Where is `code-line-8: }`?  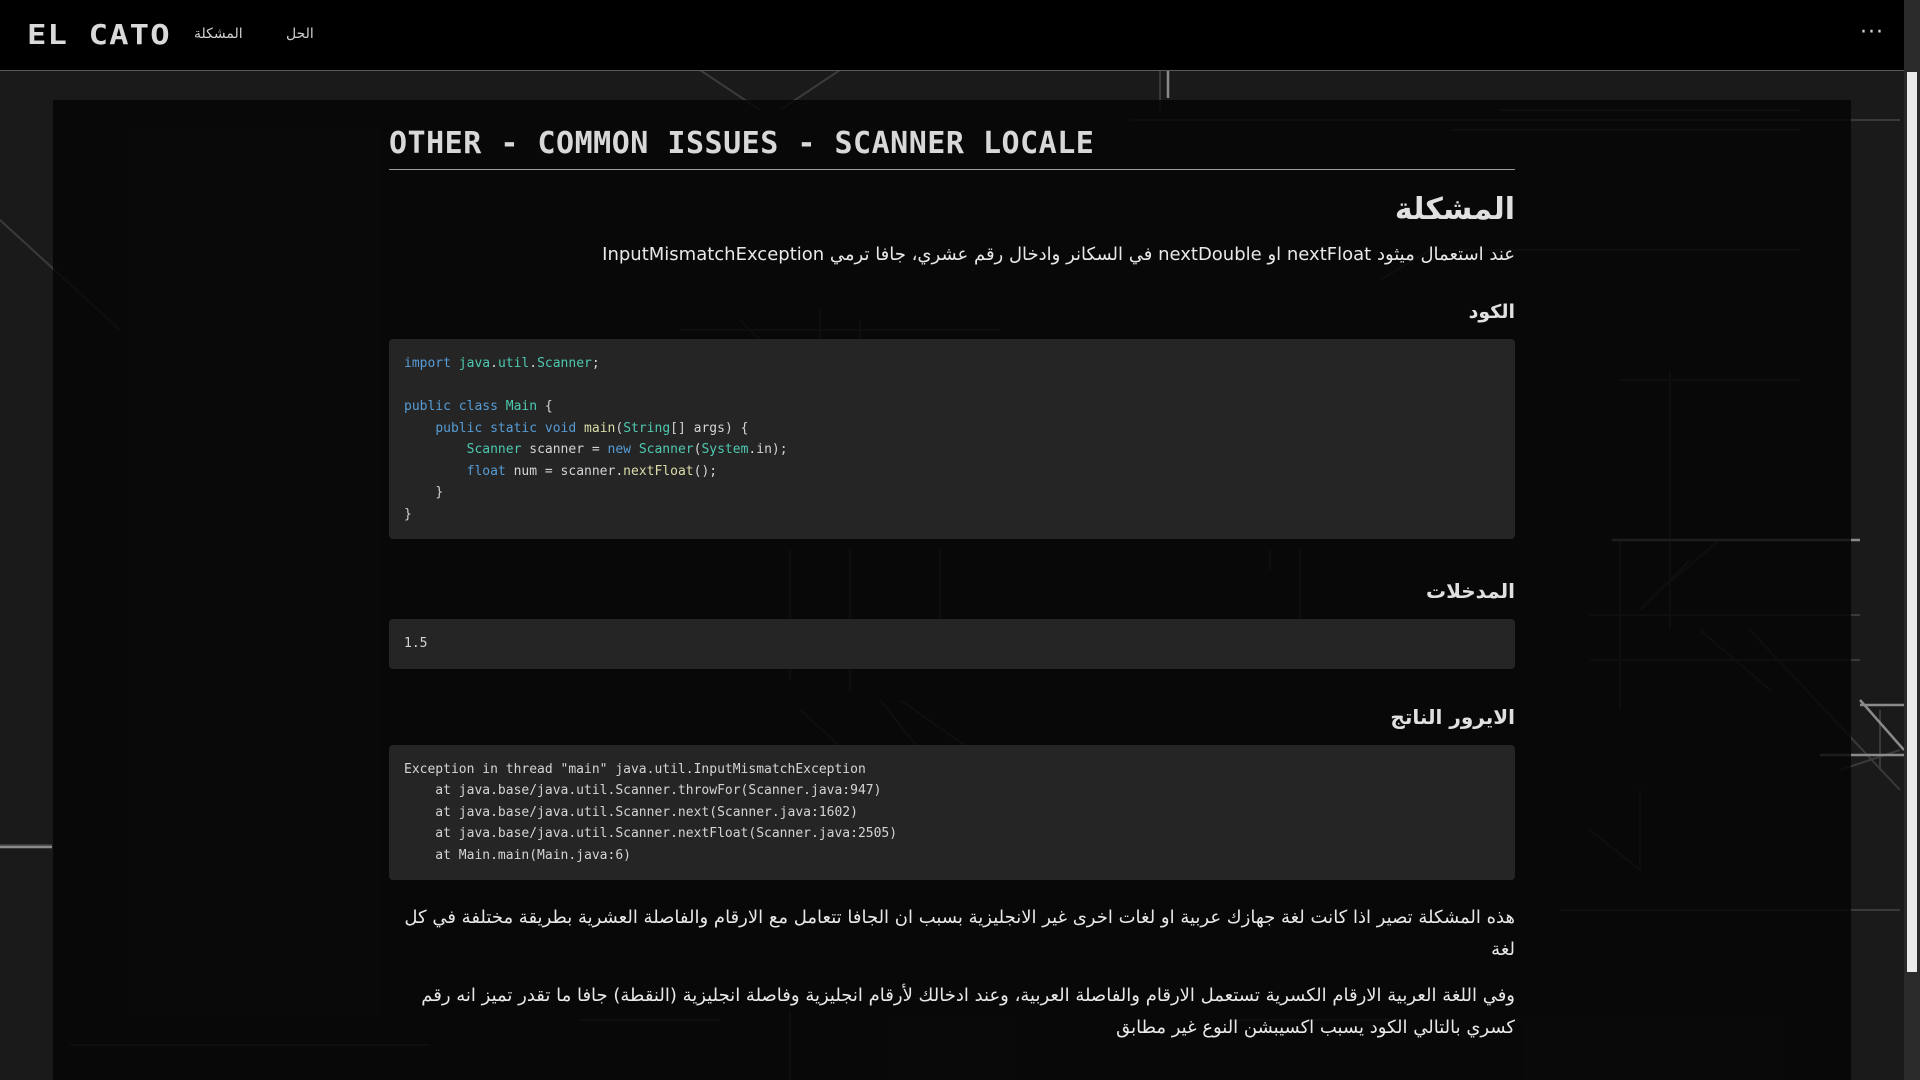
code-line-8: } is located at coordinates (408, 514).